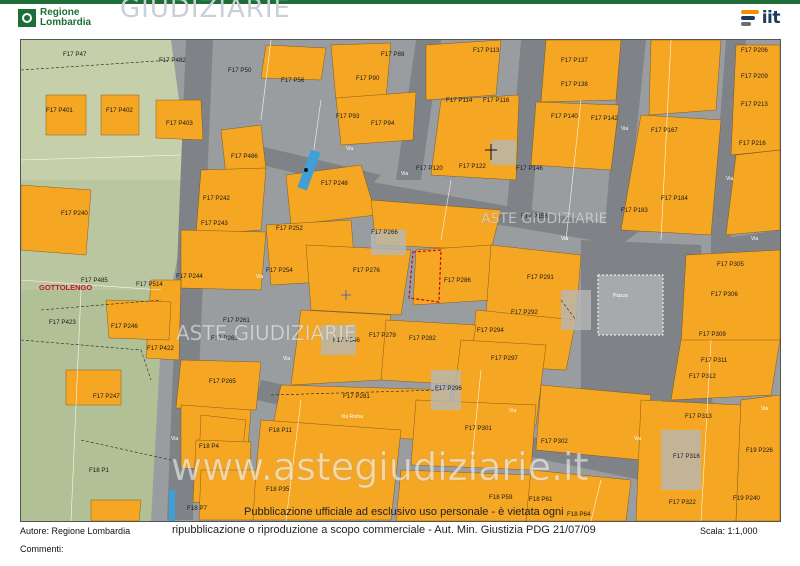  Describe the element at coordinates (400, 17) in the screenshot. I see `header-bar: Regione Lombardia GIUDIZIARIE iit` at that location.